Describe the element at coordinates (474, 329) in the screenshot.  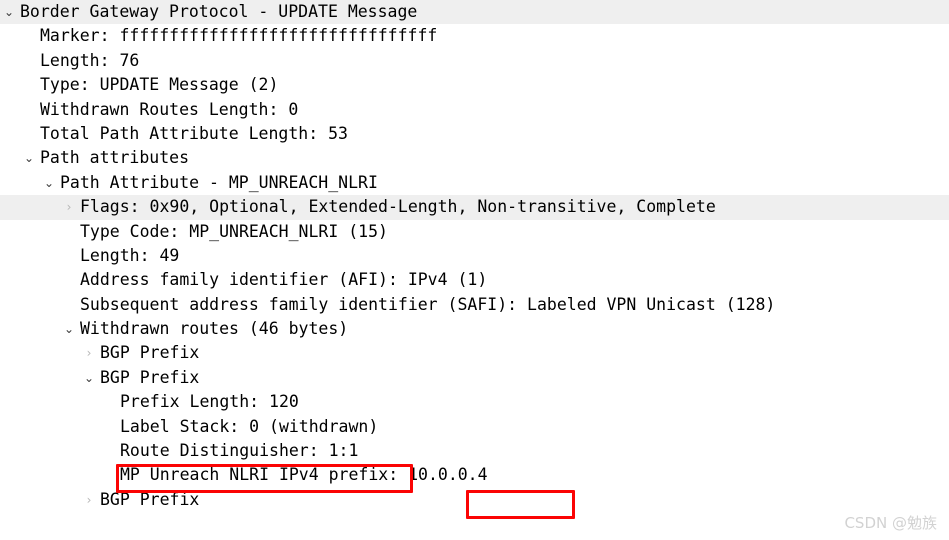
I see `tree-row-withdrawn-routes: ⌄ Withdrawn routes (46 bytes)` at that location.